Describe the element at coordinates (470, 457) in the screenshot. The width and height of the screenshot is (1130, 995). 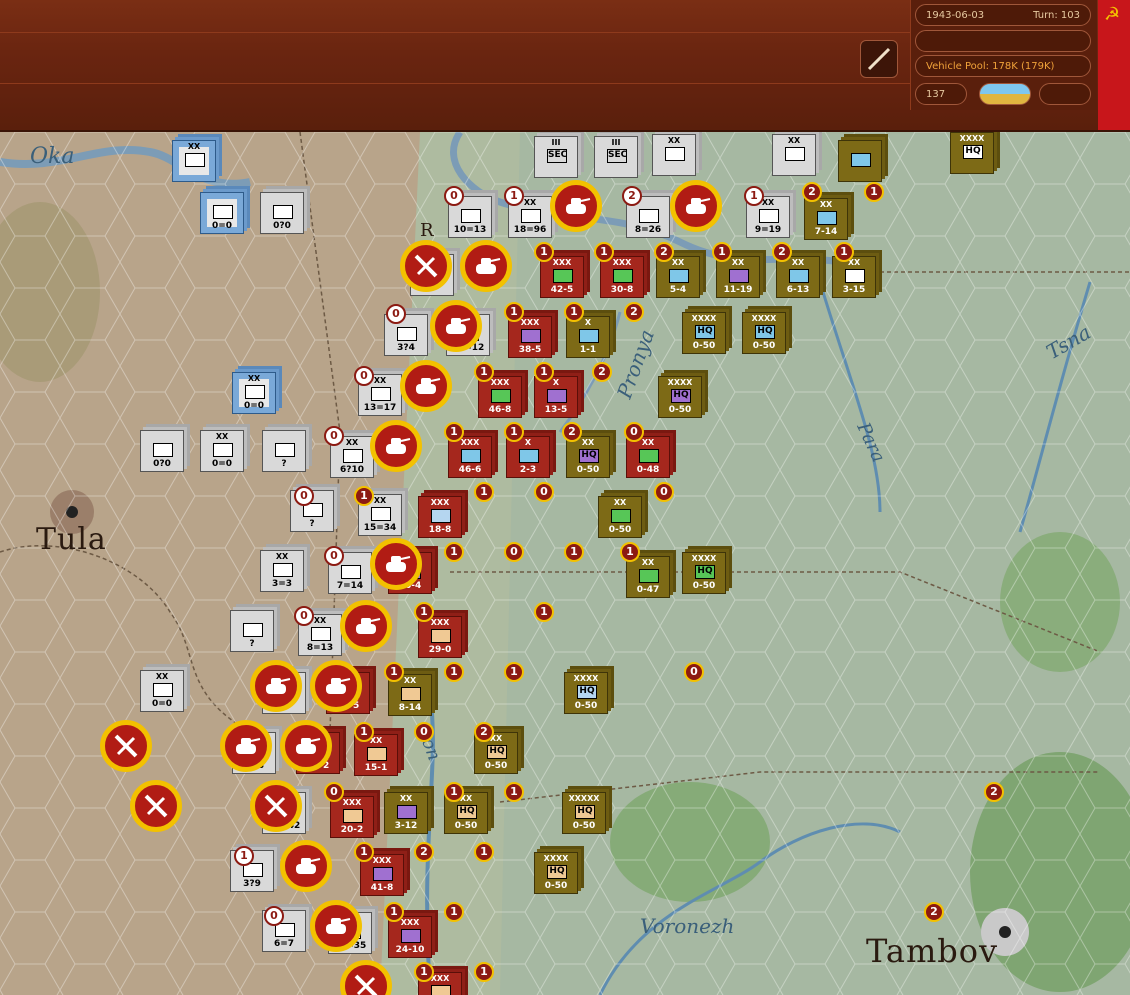
I see `soviet-unit-counter: XXX 46-6` at that location.